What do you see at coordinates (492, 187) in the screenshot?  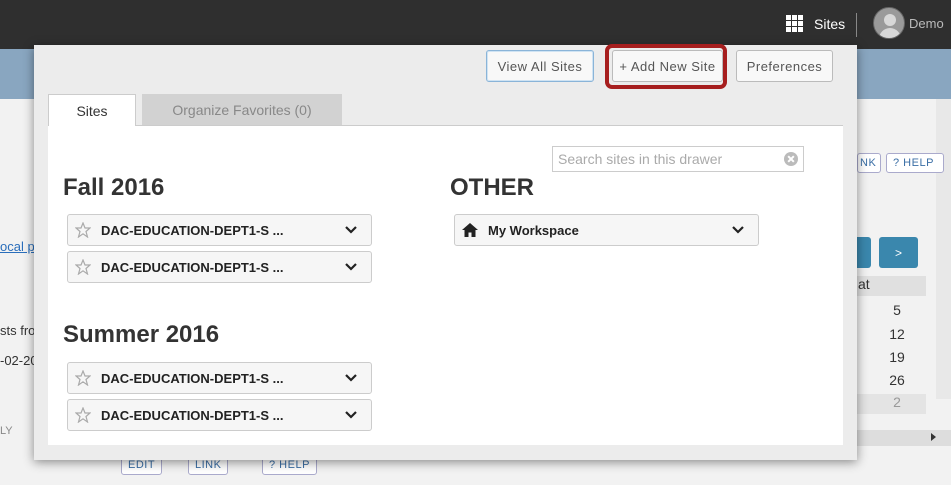 I see `term-heading-other: OTHER` at bounding box center [492, 187].